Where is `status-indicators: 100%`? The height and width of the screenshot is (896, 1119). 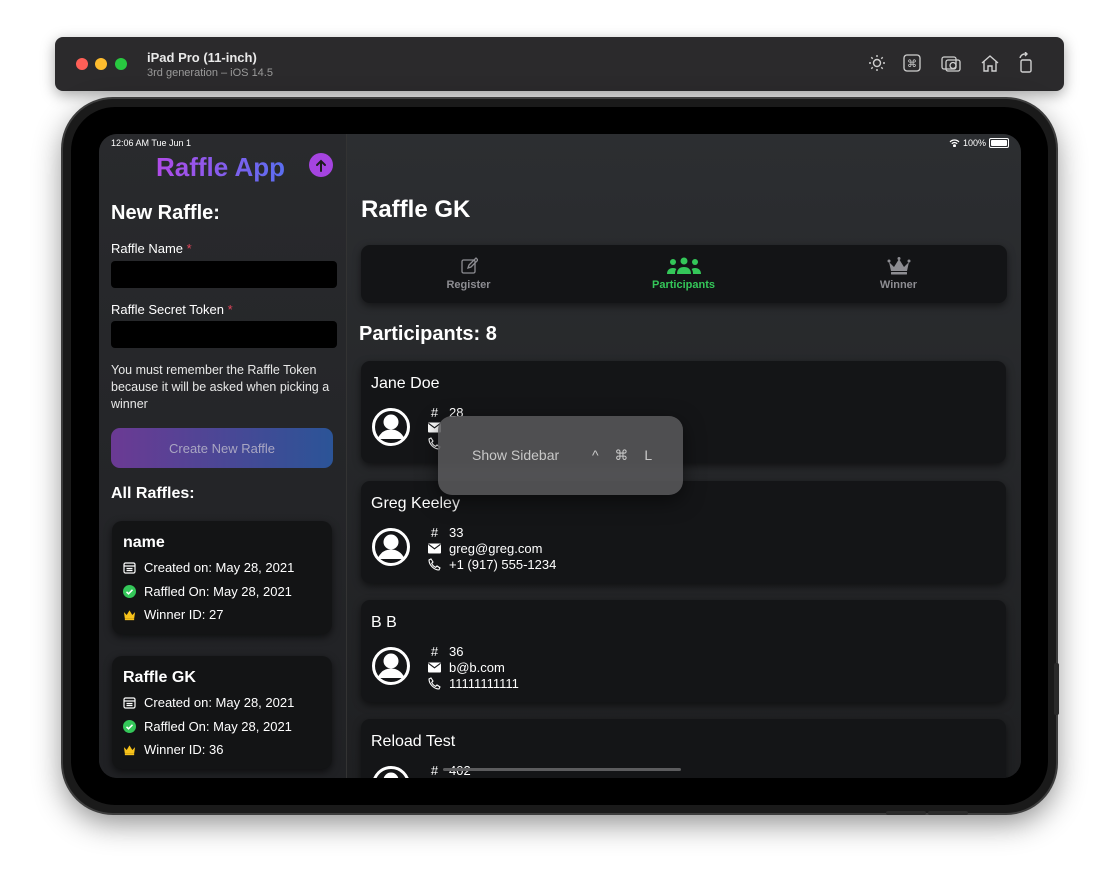
status-indicators: 100% is located at coordinates (979, 143).